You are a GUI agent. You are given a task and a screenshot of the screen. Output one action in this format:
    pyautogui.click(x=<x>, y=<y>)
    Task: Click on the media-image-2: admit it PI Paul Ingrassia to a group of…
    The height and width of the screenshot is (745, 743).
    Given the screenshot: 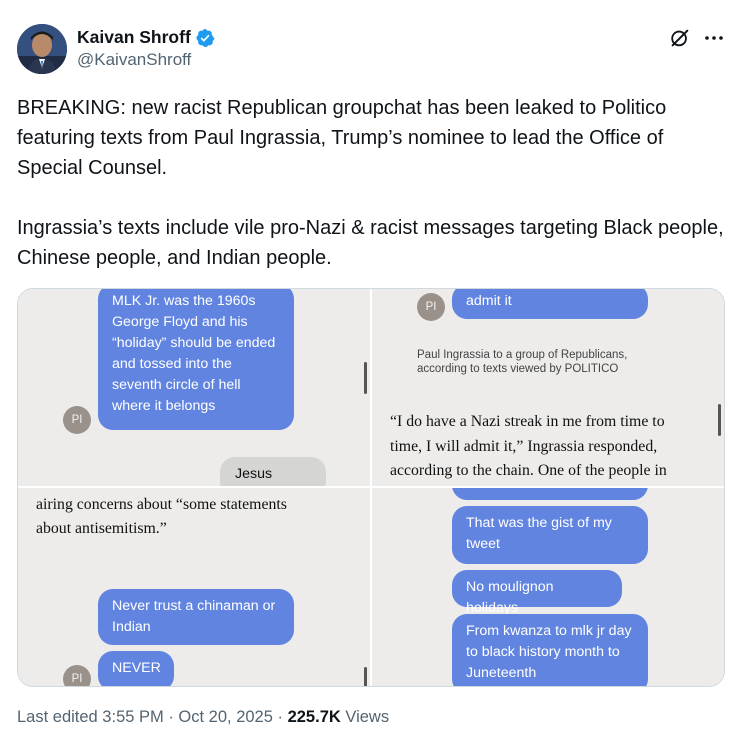 What is the action you would take?
    pyautogui.click(x=548, y=387)
    